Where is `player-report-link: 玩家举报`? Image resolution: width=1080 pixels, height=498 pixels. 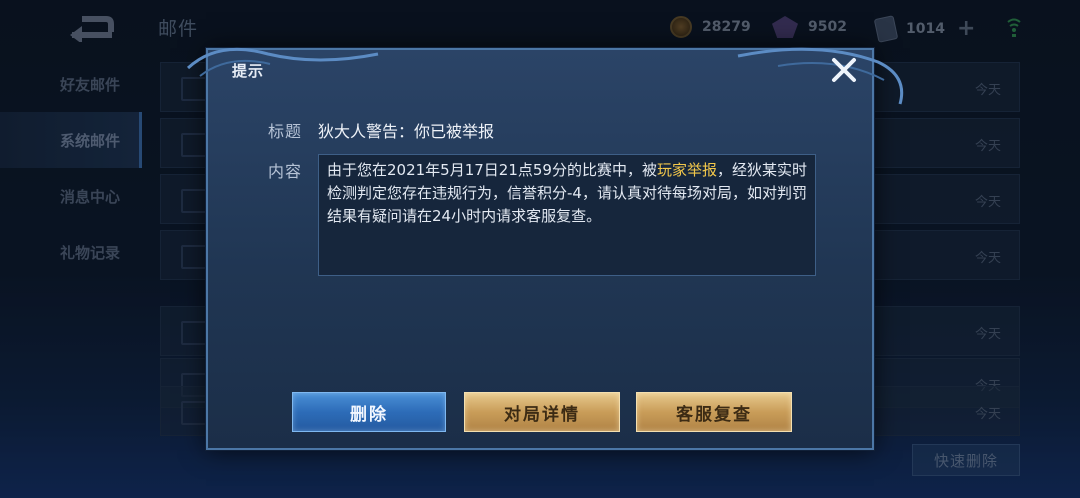
player-report-link: 玩家举报 is located at coordinates (687, 170).